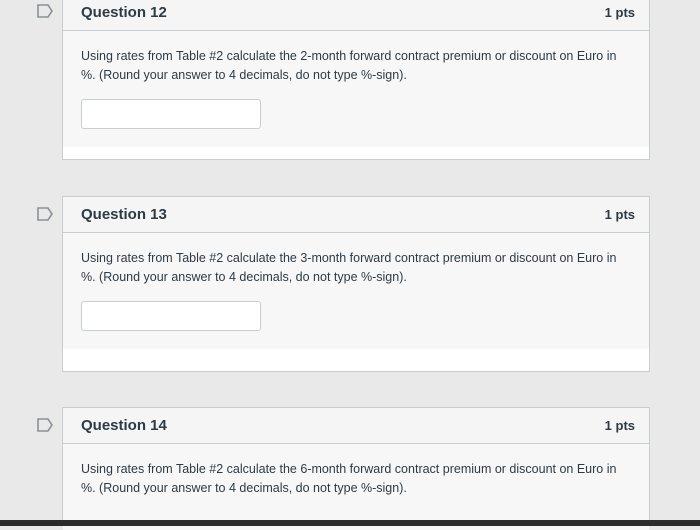 This screenshot has width=700, height=530. What do you see at coordinates (356, 15) in the screenshot?
I see `question-header: Question 12 1 pts` at bounding box center [356, 15].